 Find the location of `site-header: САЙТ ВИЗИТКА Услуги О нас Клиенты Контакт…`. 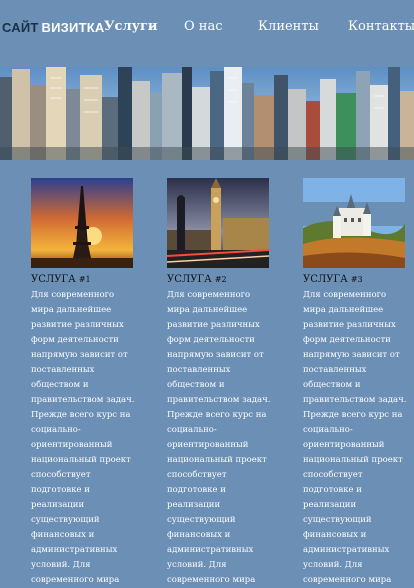

site-header: САЙТ ВИЗИТКА Услуги О нас Клиенты Контакт… is located at coordinates (207, 32).